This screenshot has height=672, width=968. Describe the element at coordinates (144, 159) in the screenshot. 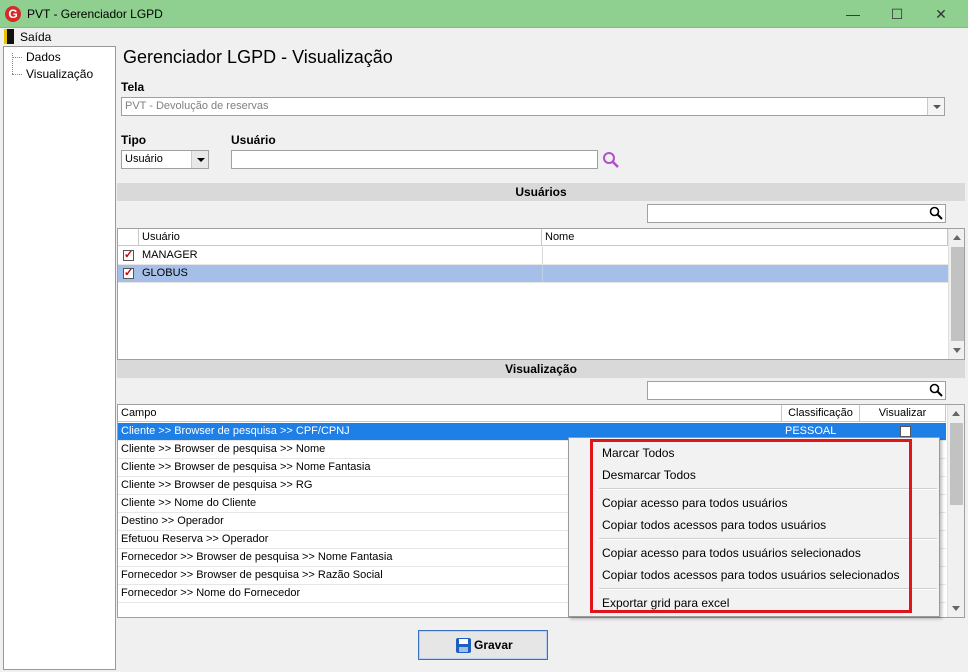

I see `tipo-value: Usuário` at that location.